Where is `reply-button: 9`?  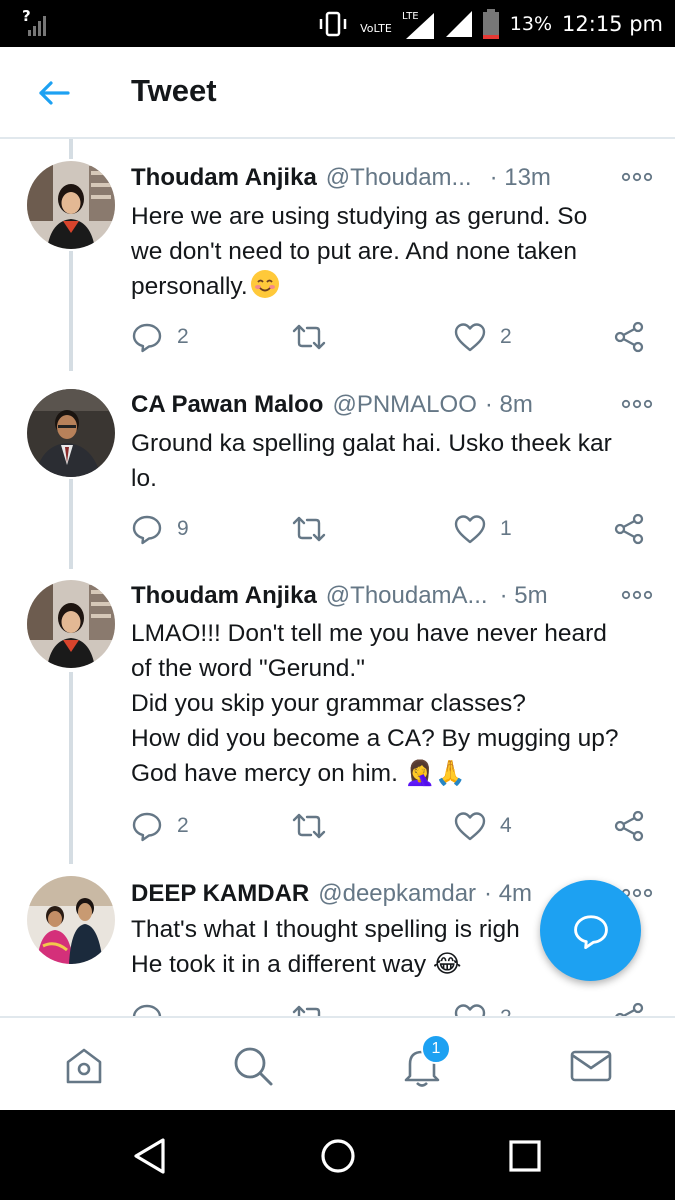
reply-button: 9 is located at coordinates (160, 529).